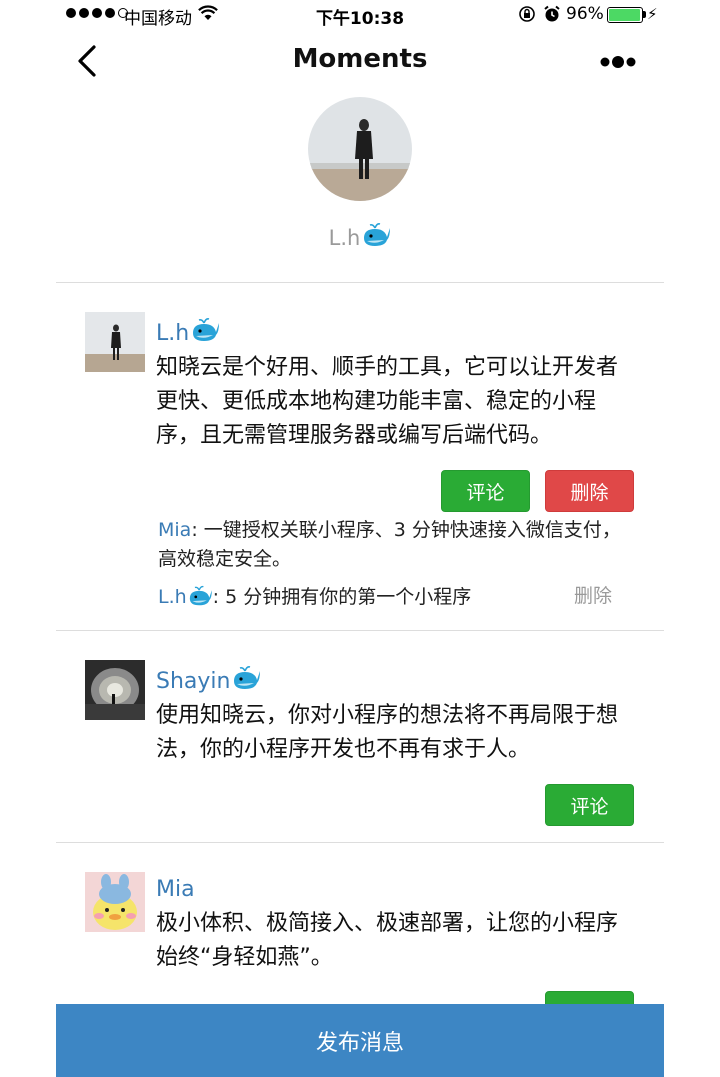 This screenshot has width=720, height=1077. What do you see at coordinates (360, 1040) in the screenshot?
I see `publish-button: 发布消息` at bounding box center [360, 1040].